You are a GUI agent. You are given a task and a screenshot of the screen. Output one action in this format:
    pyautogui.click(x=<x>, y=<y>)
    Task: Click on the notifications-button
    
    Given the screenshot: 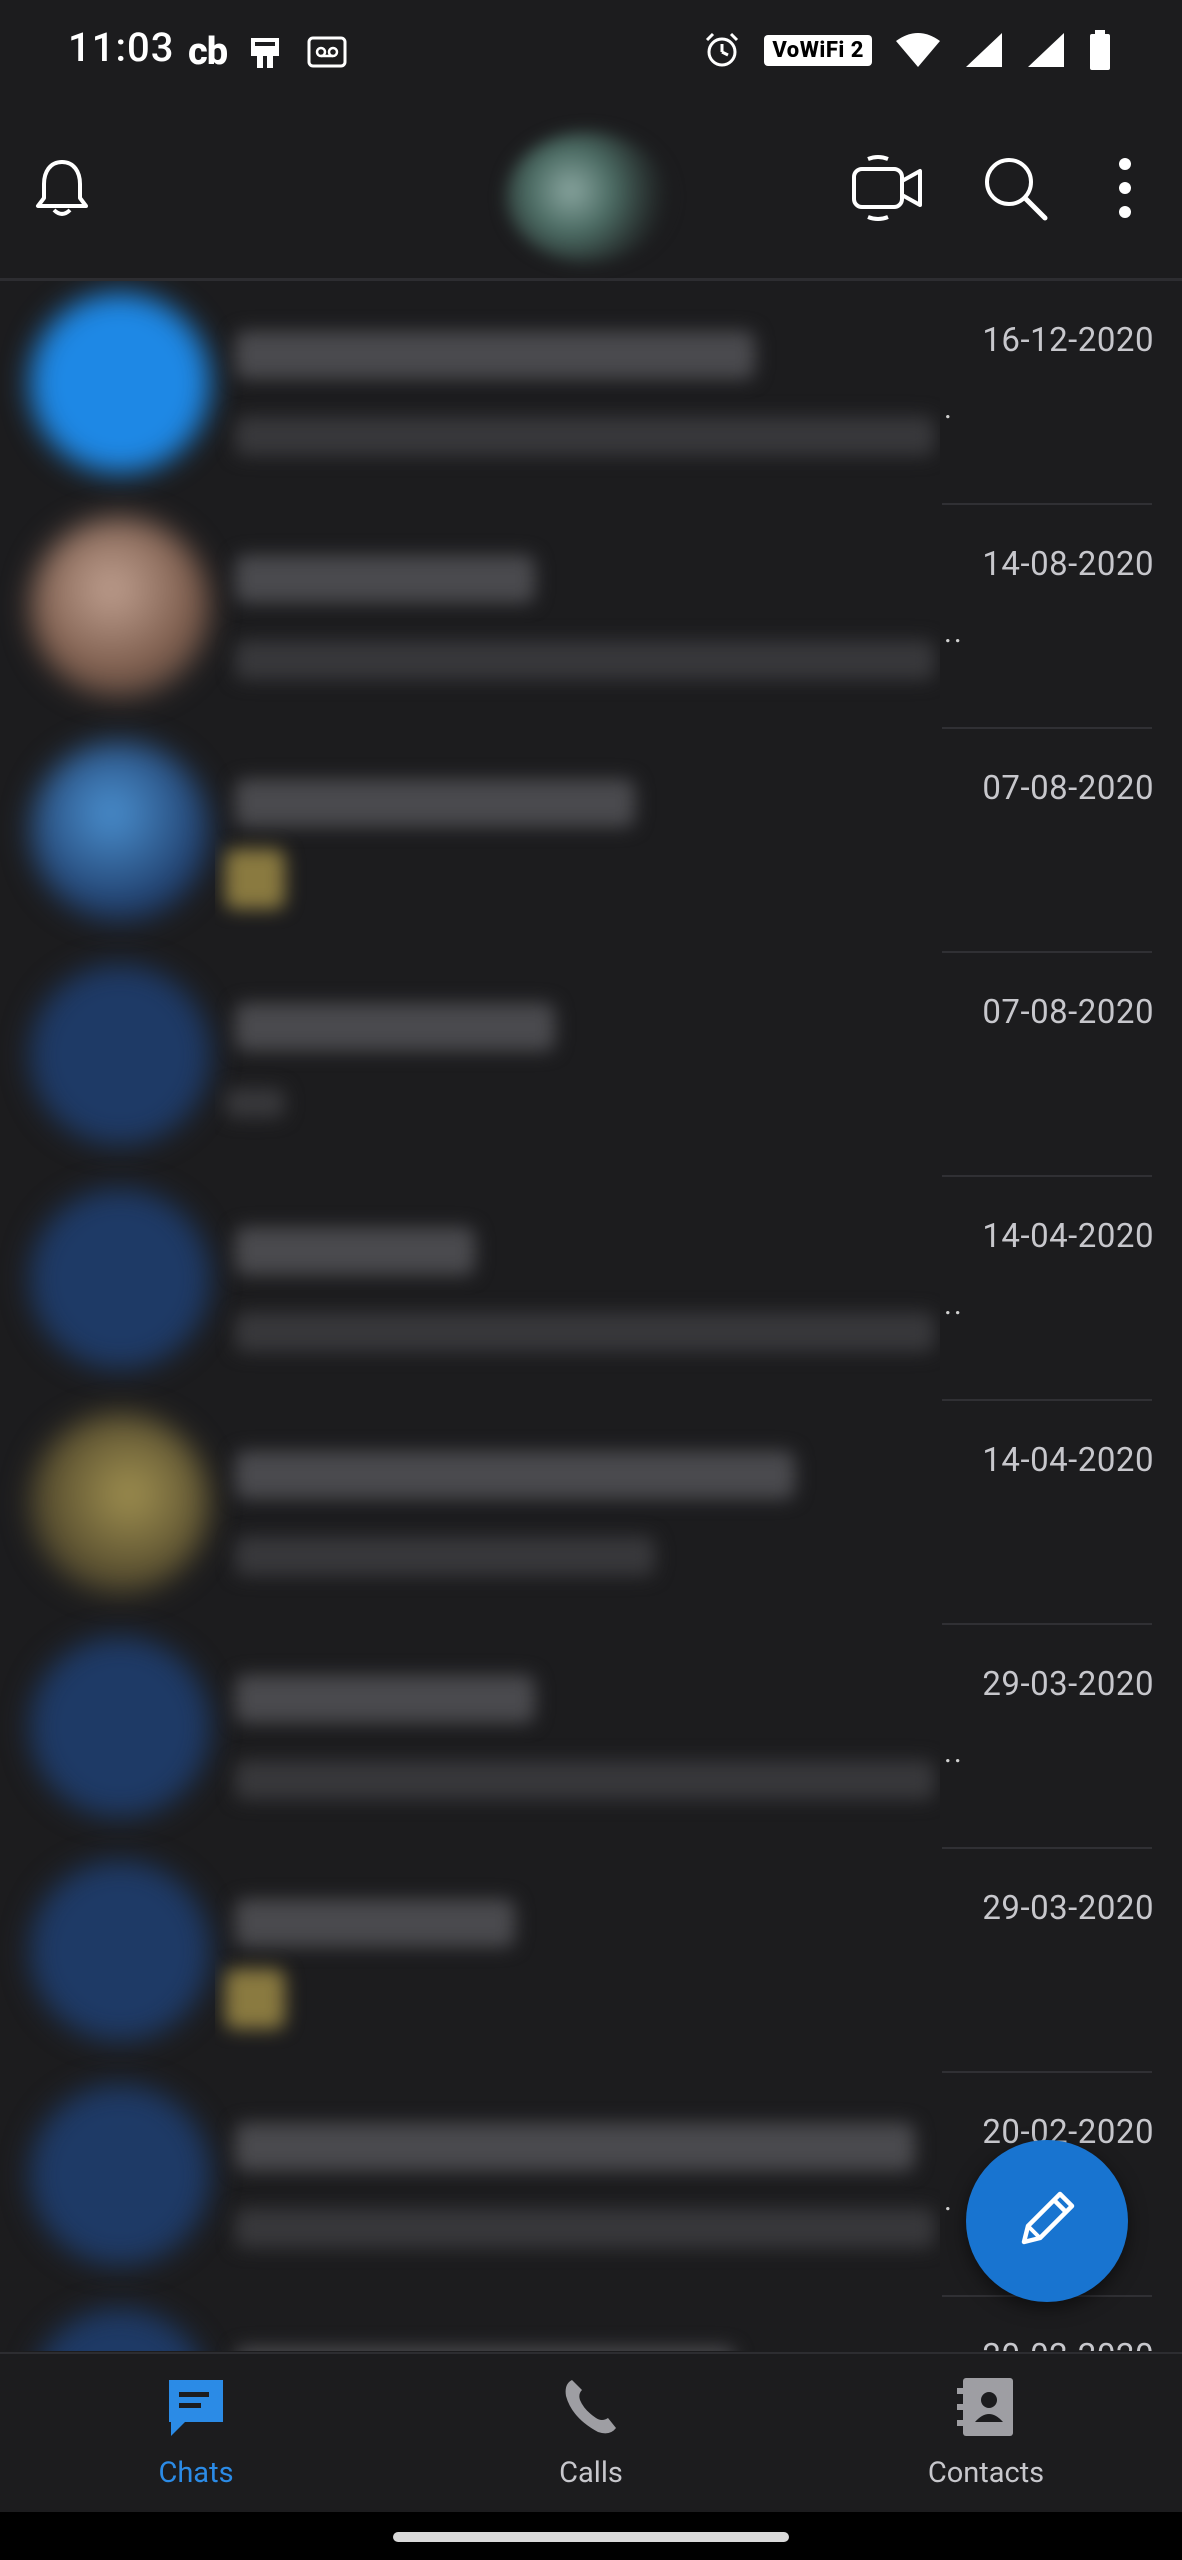 What is the action you would take?
    pyautogui.click(x=62, y=190)
    